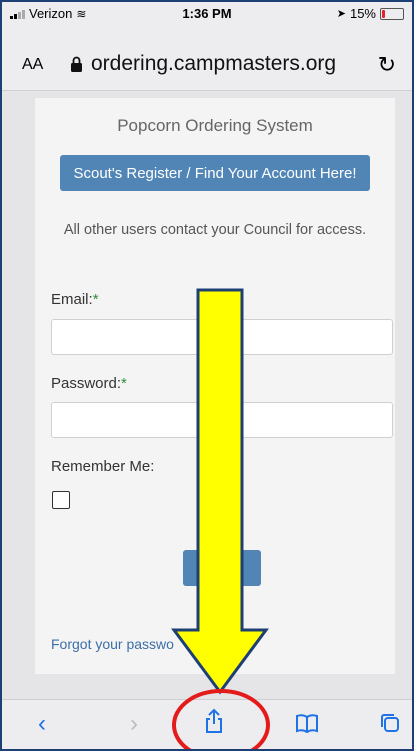 The width and height of the screenshot is (414, 751). Describe the element at coordinates (220, 491) in the screenshot. I see `down-arrow-annotation` at that location.